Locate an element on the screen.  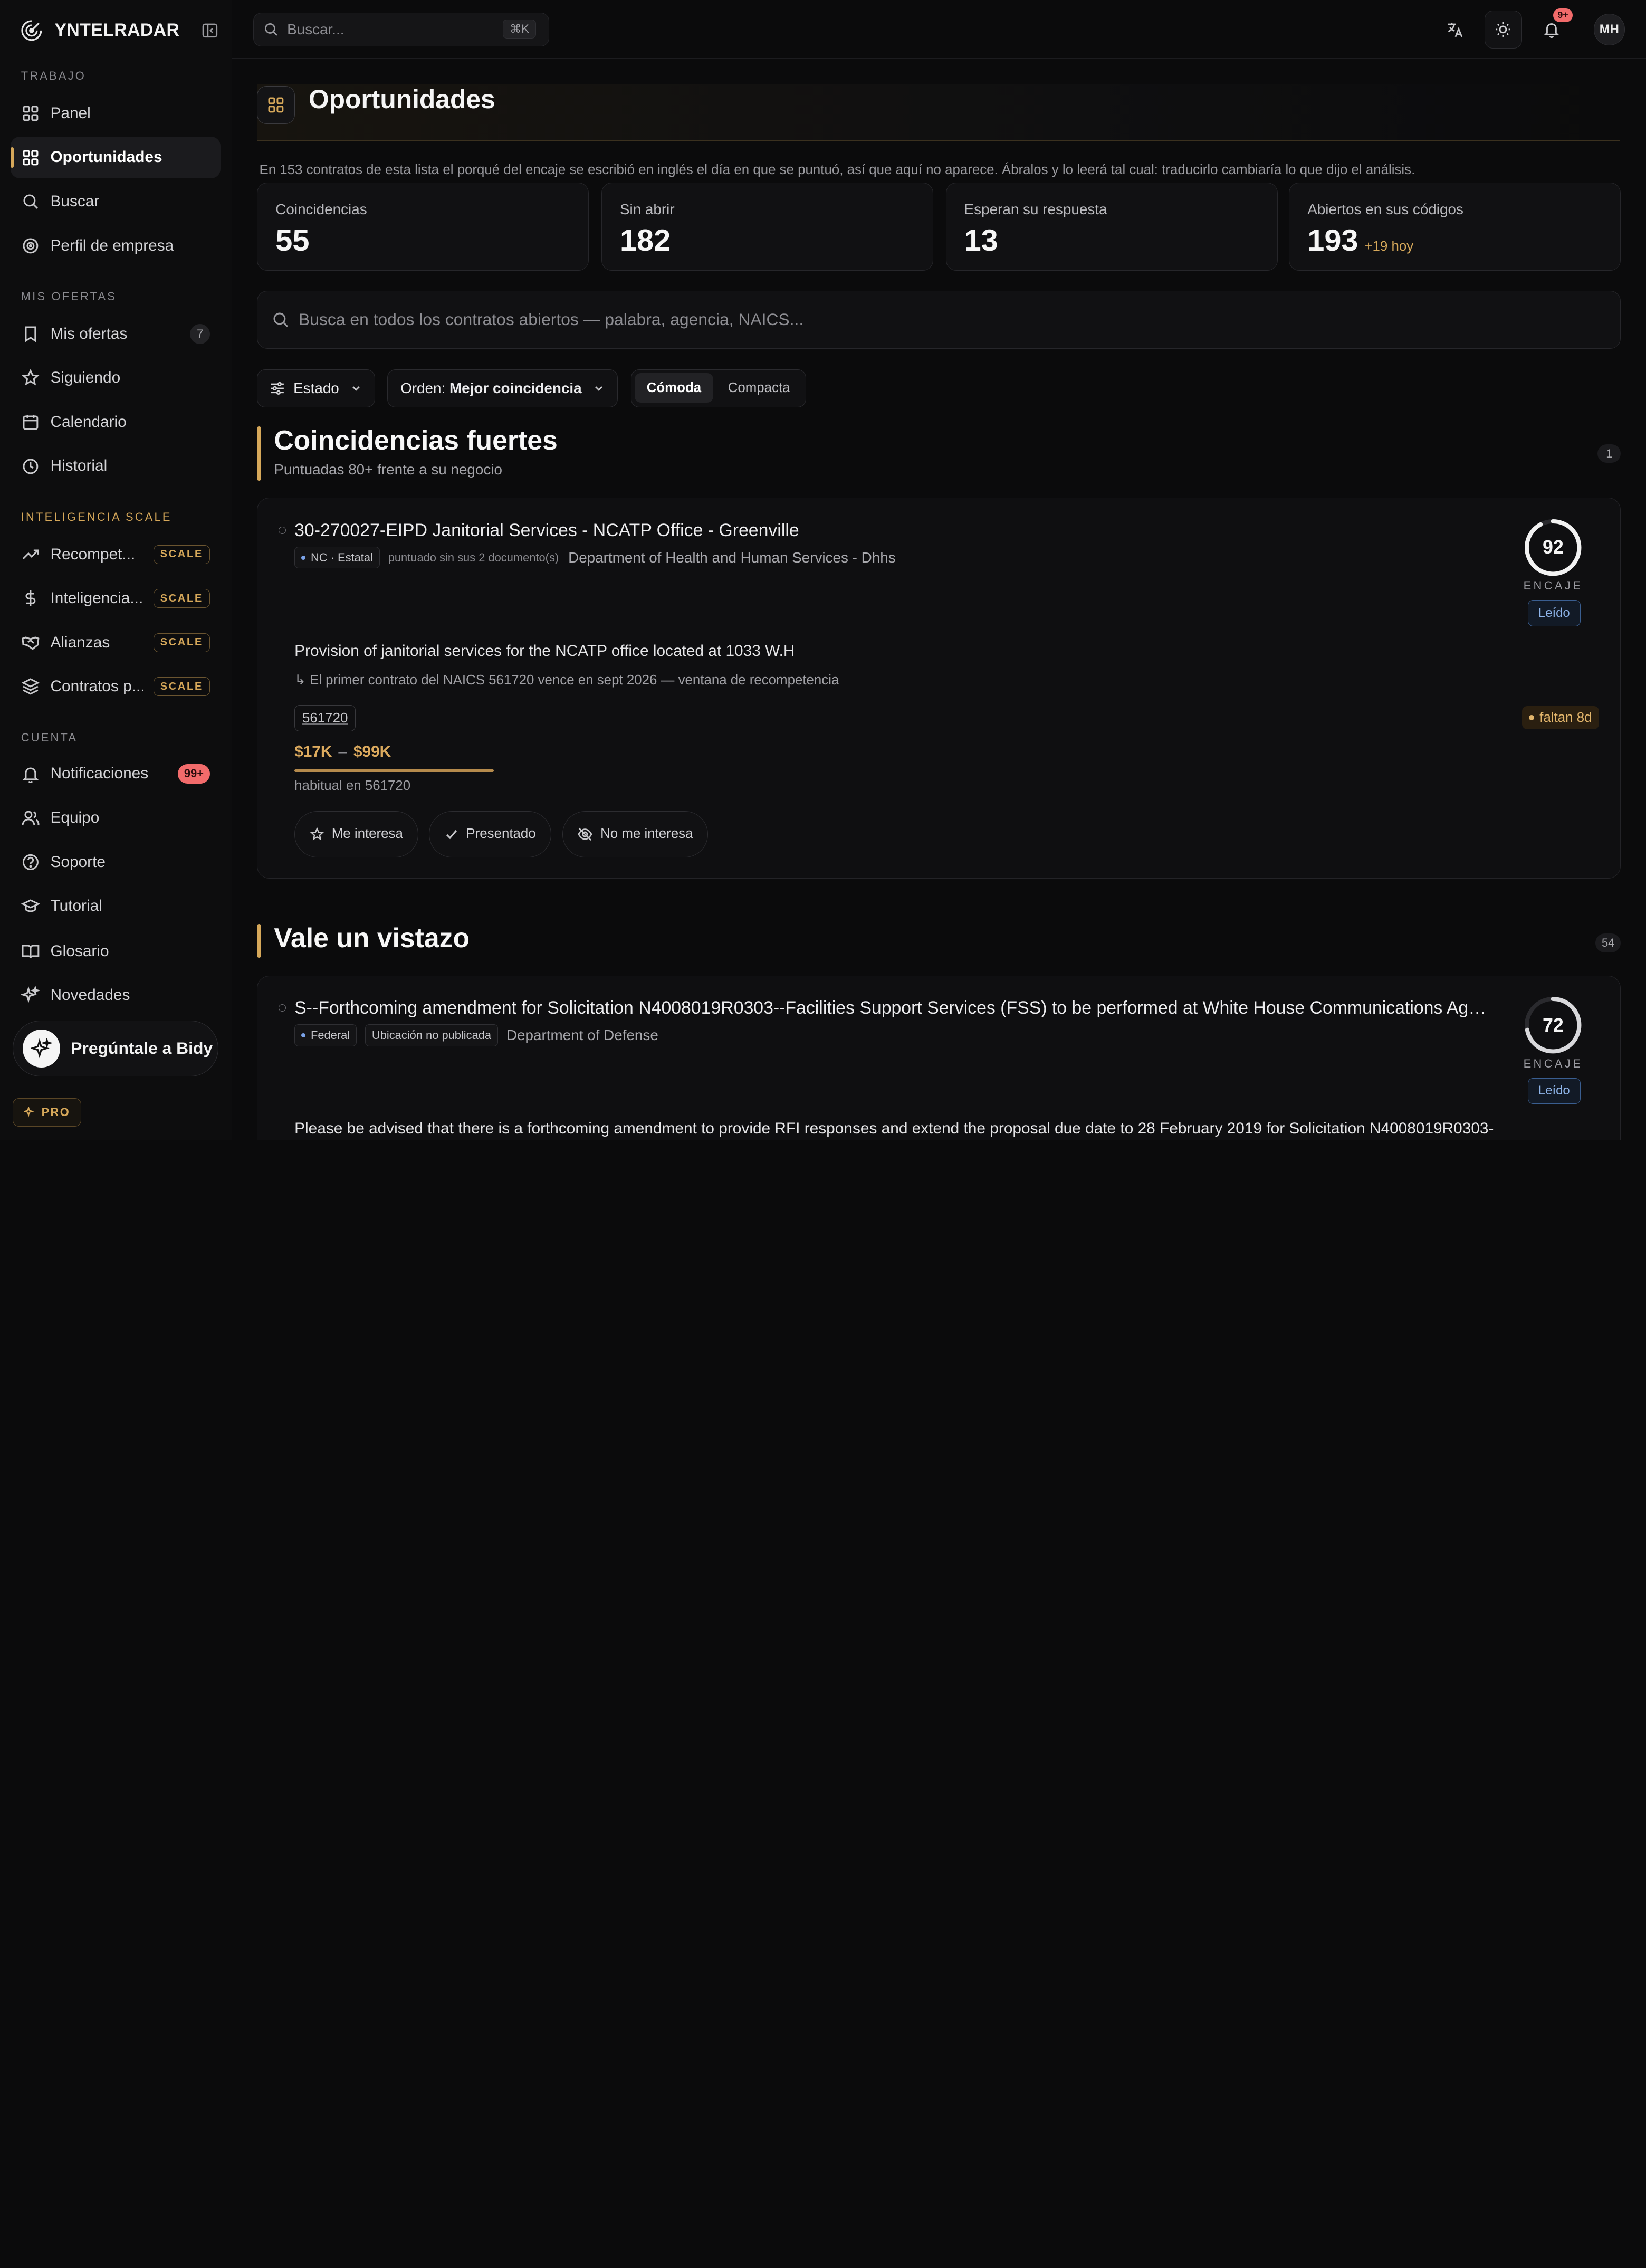
sidebar-item-inteligencia: Inteligencia... SCALE is located at coordinates (116, 598).